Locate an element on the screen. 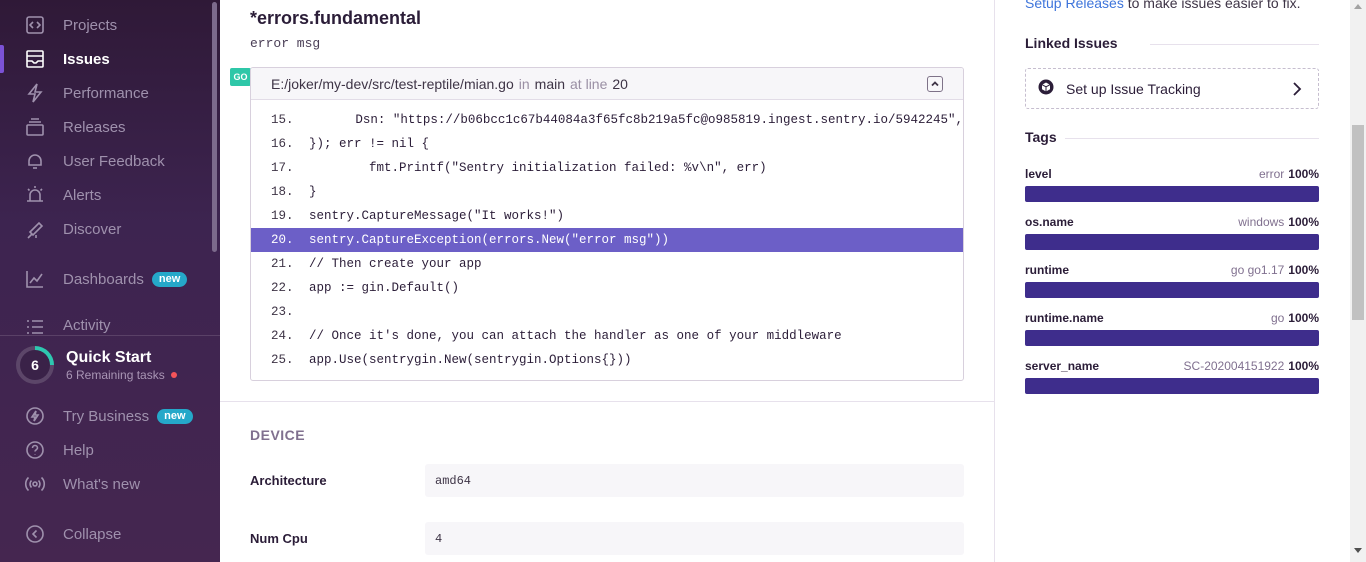 This screenshot has width=1366, height=562. notification-dot is located at coordinates (174, 375).